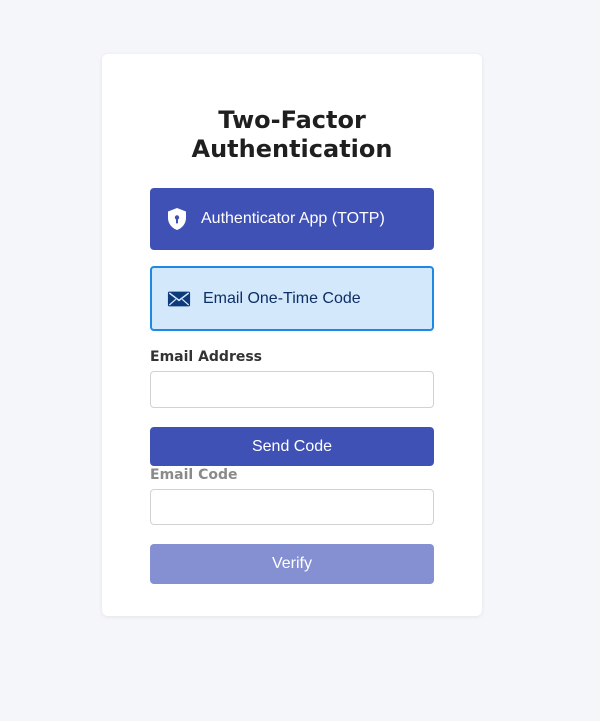 The height and width of the screenshot is (721, 600). What do you see at coordinates (282, 298) in the screenshot?
I see `method-label-email: Email One-Time Code` at bounding box center [282, 298].